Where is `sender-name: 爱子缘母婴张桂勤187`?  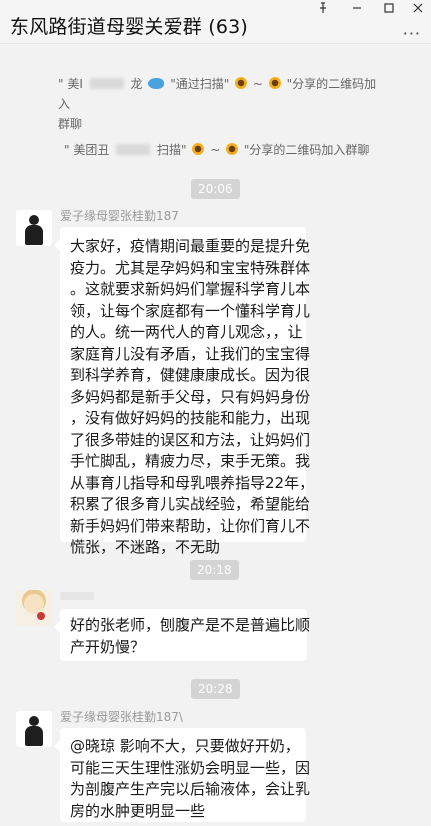
sender-name: 爱子缘母婴张桂勤187 is located at coordinates (119, 216).